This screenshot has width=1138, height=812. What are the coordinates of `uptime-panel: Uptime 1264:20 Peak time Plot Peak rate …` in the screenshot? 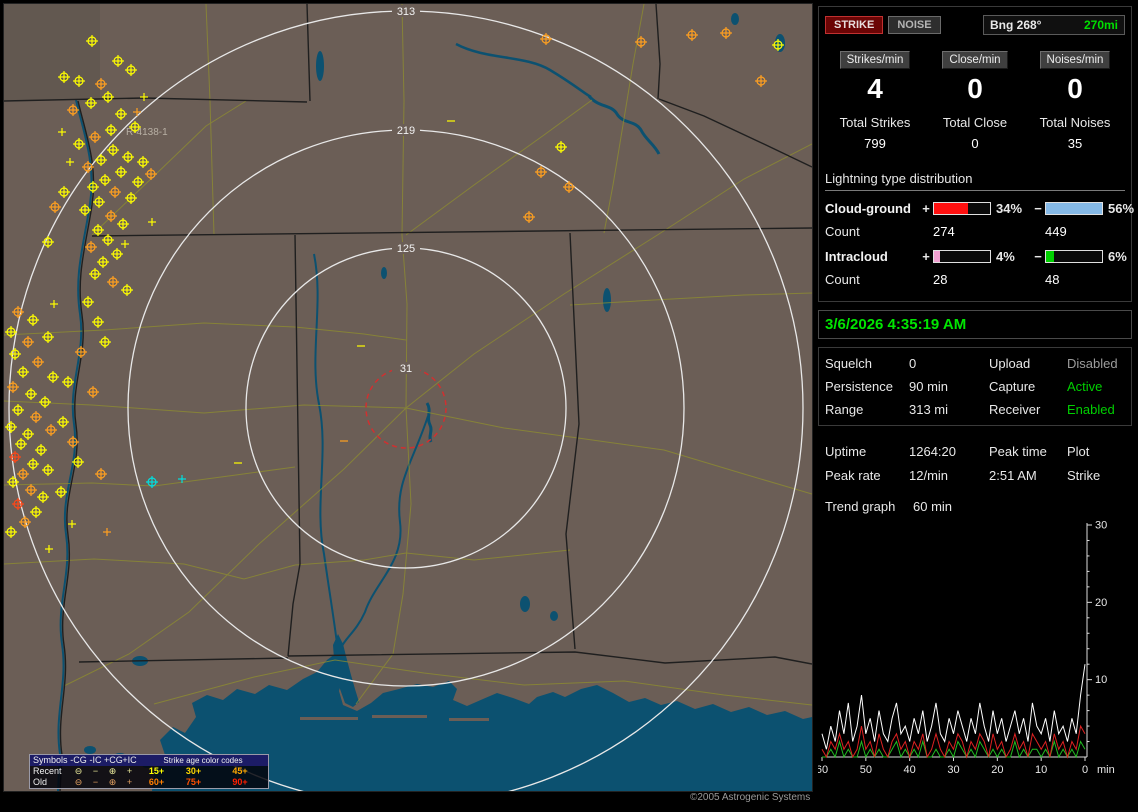 It's located at (975, 463).